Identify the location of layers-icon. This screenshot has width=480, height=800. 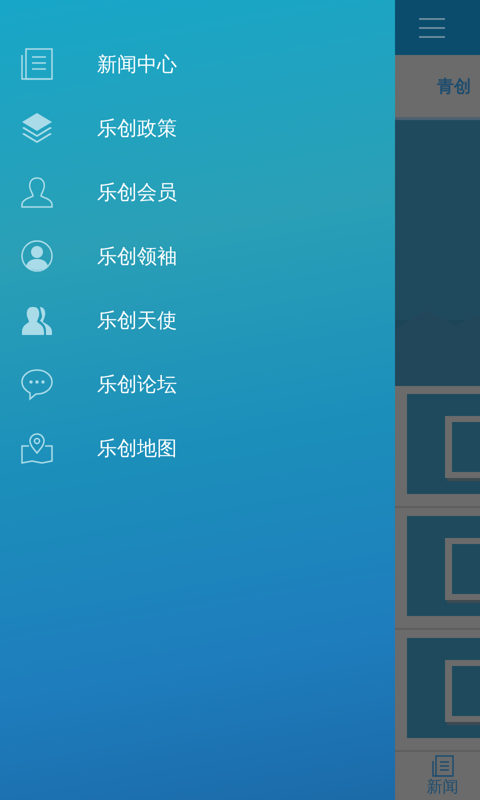
(37, 128).